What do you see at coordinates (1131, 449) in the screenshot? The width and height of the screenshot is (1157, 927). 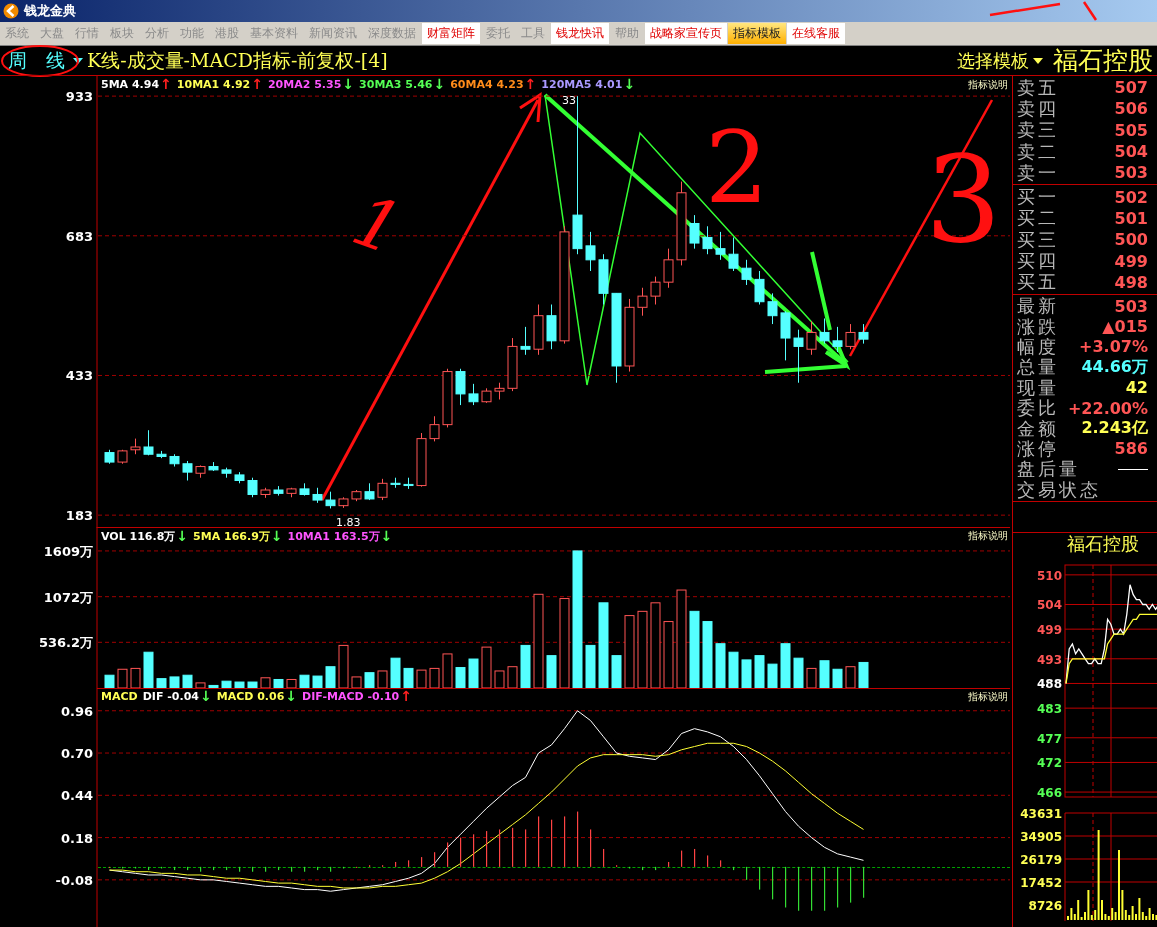 I see `quote-value: 586` at bounding box center [1131, 449].